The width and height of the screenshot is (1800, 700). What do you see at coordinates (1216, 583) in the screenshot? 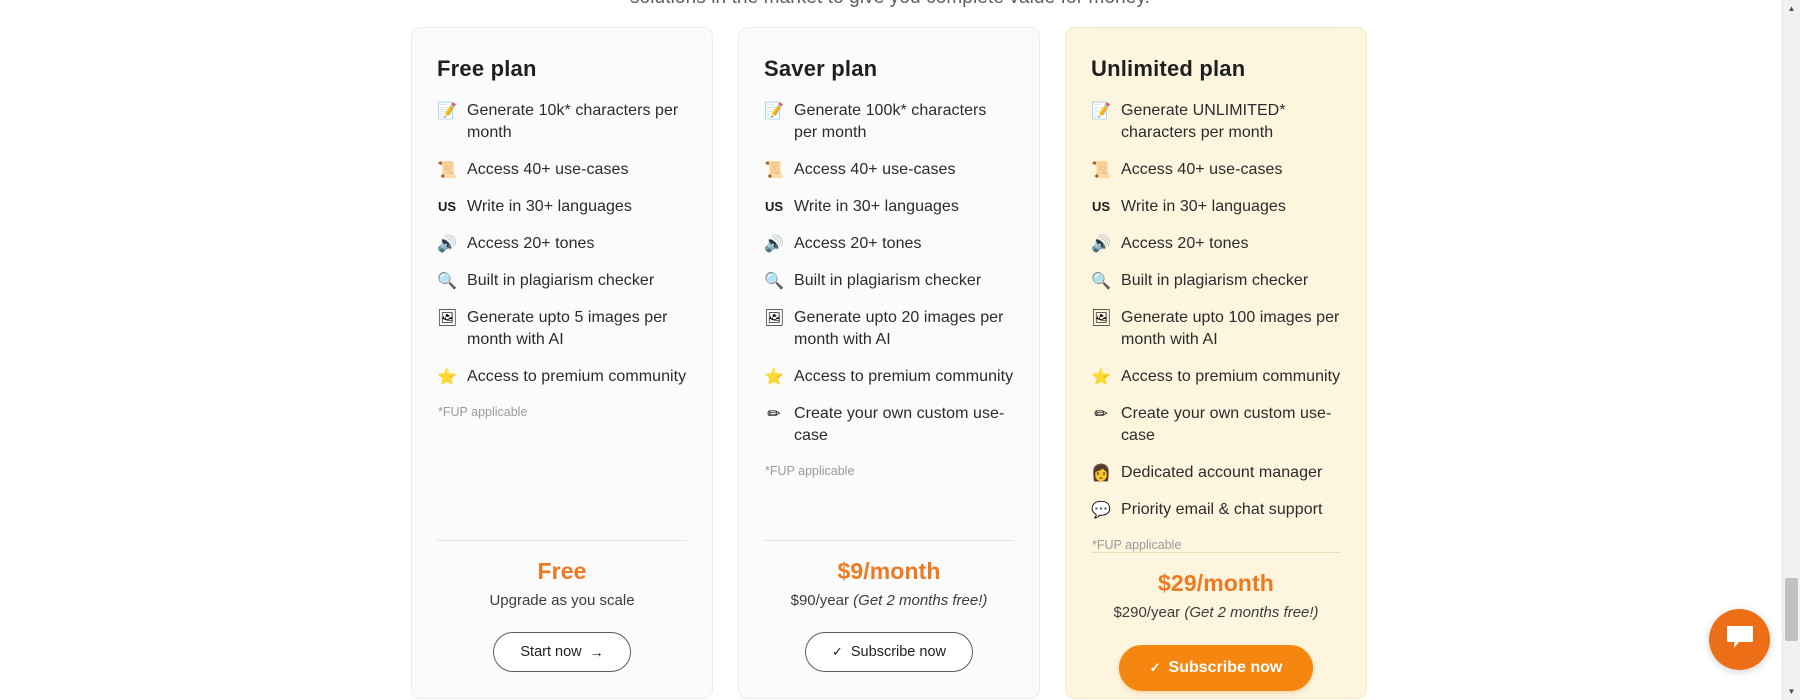
I see `plan-price: $29/month` at bounding box center [1216, 583].